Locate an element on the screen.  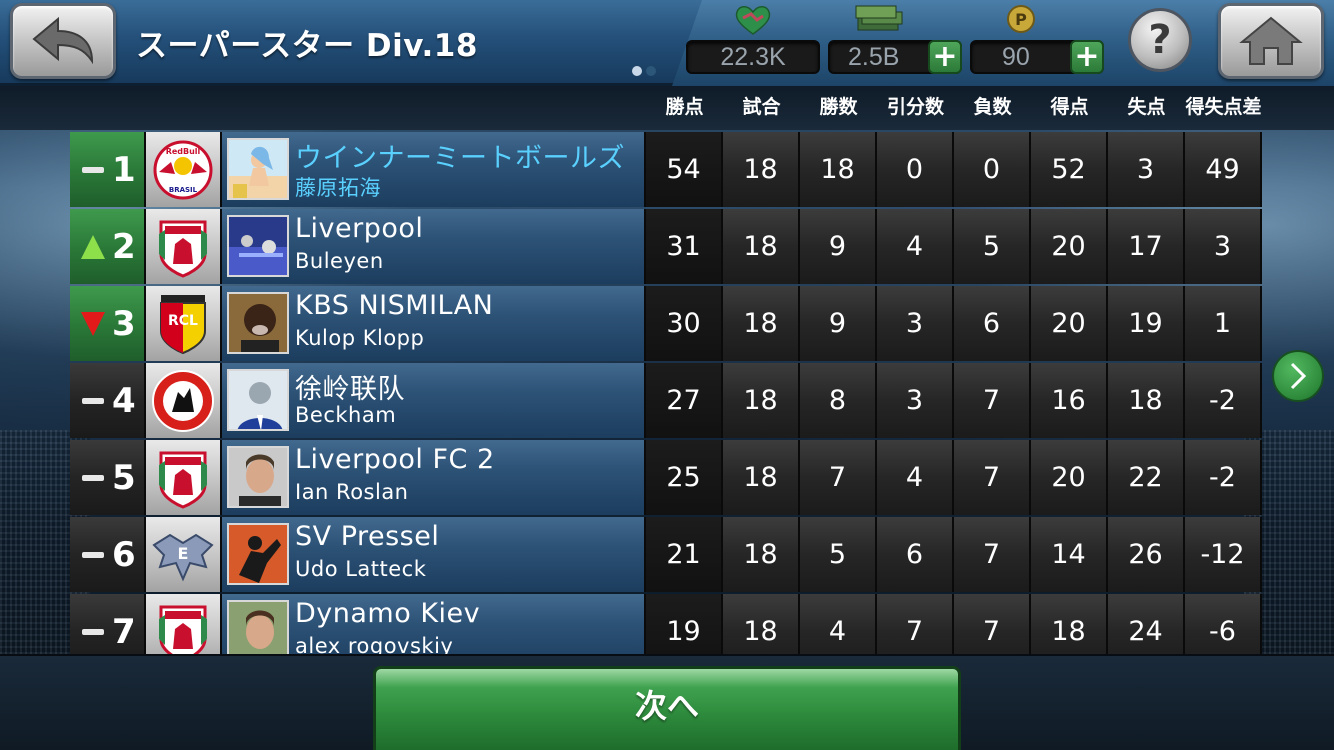
home-icon is located at coordinates (1271, 40).